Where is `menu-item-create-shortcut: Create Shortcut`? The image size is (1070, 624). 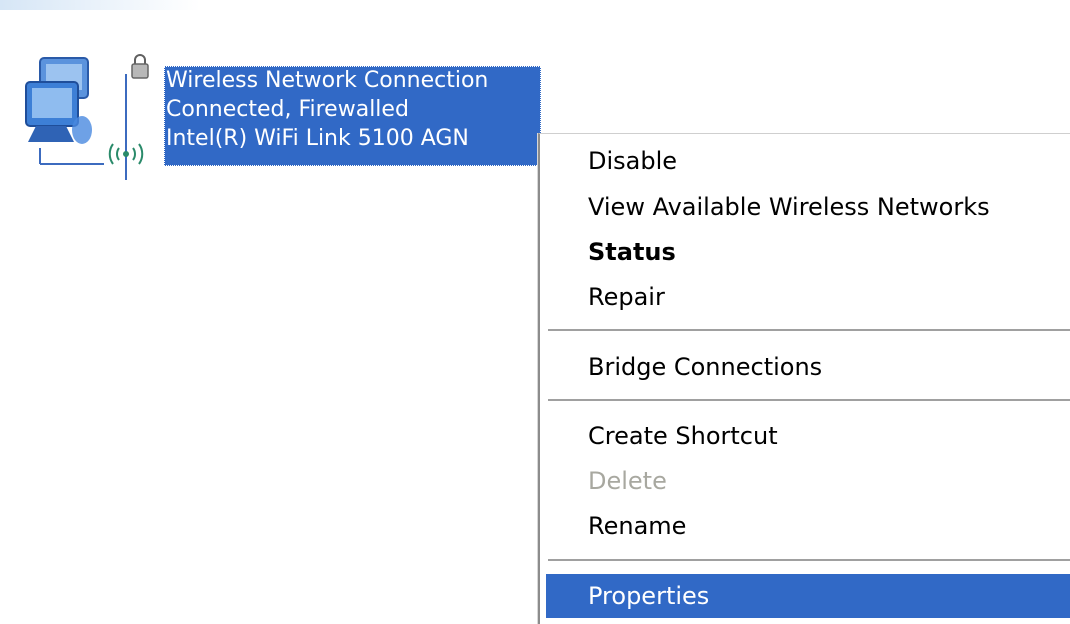 menu-item-create-shortcut: Create Shortcut is located at coordinates (808, 436).